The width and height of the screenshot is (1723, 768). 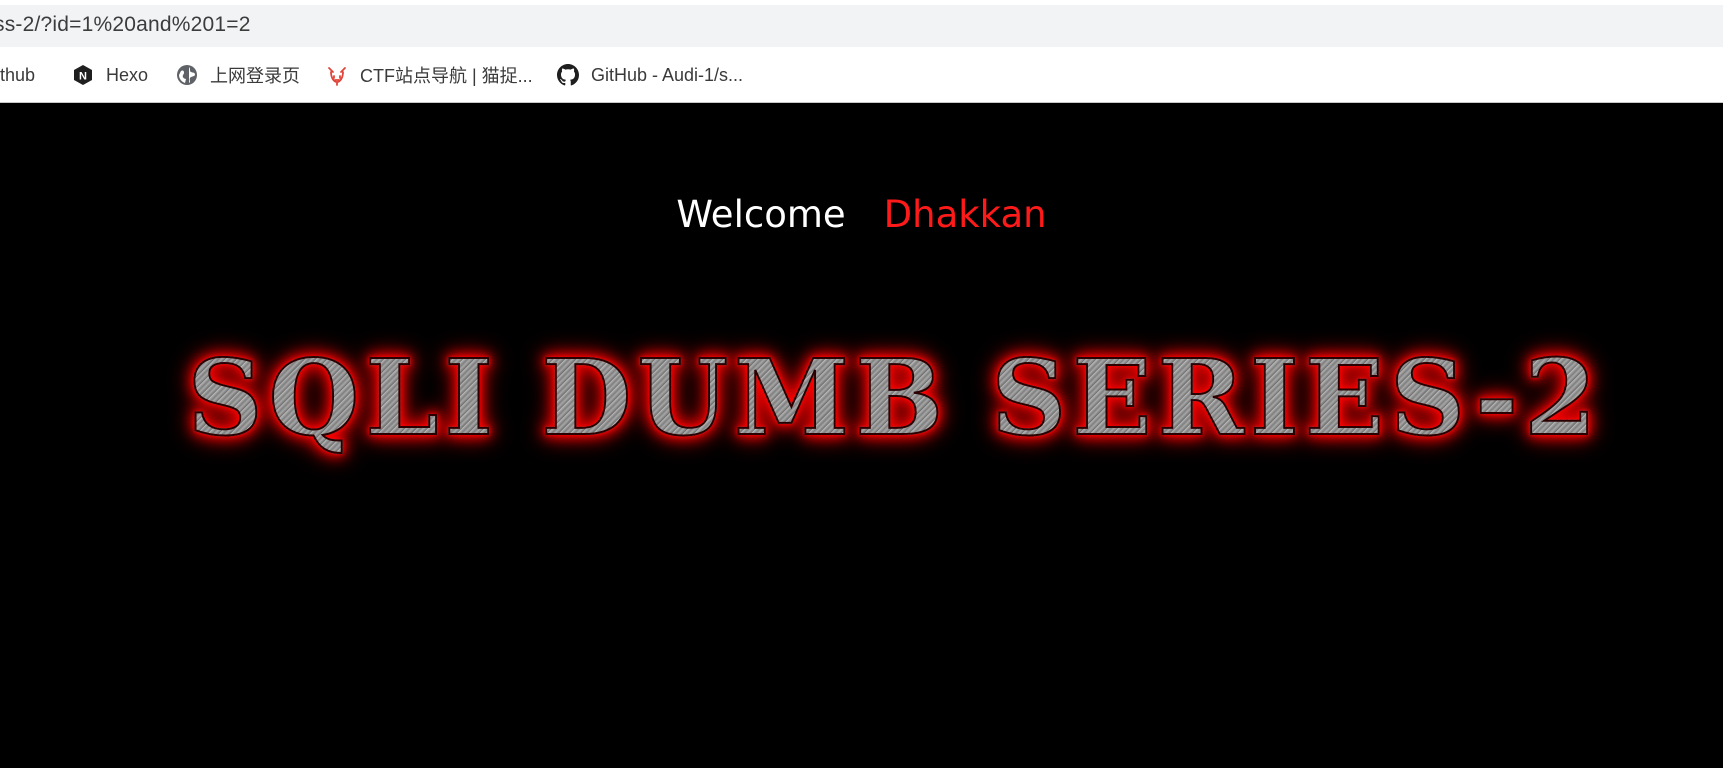 I want to click on banner-title: SQLI DUMB SERIES-2, so click(x=895, y=398).